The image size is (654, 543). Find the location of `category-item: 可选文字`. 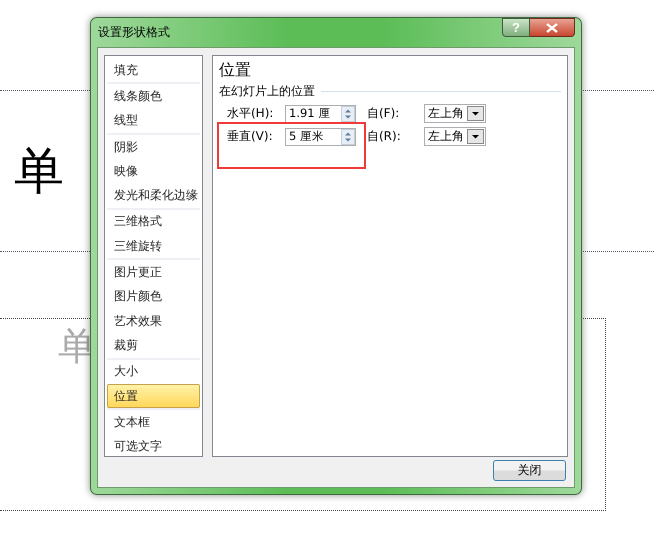

category-item: 可选文字 is located at coordinates (153, 446).